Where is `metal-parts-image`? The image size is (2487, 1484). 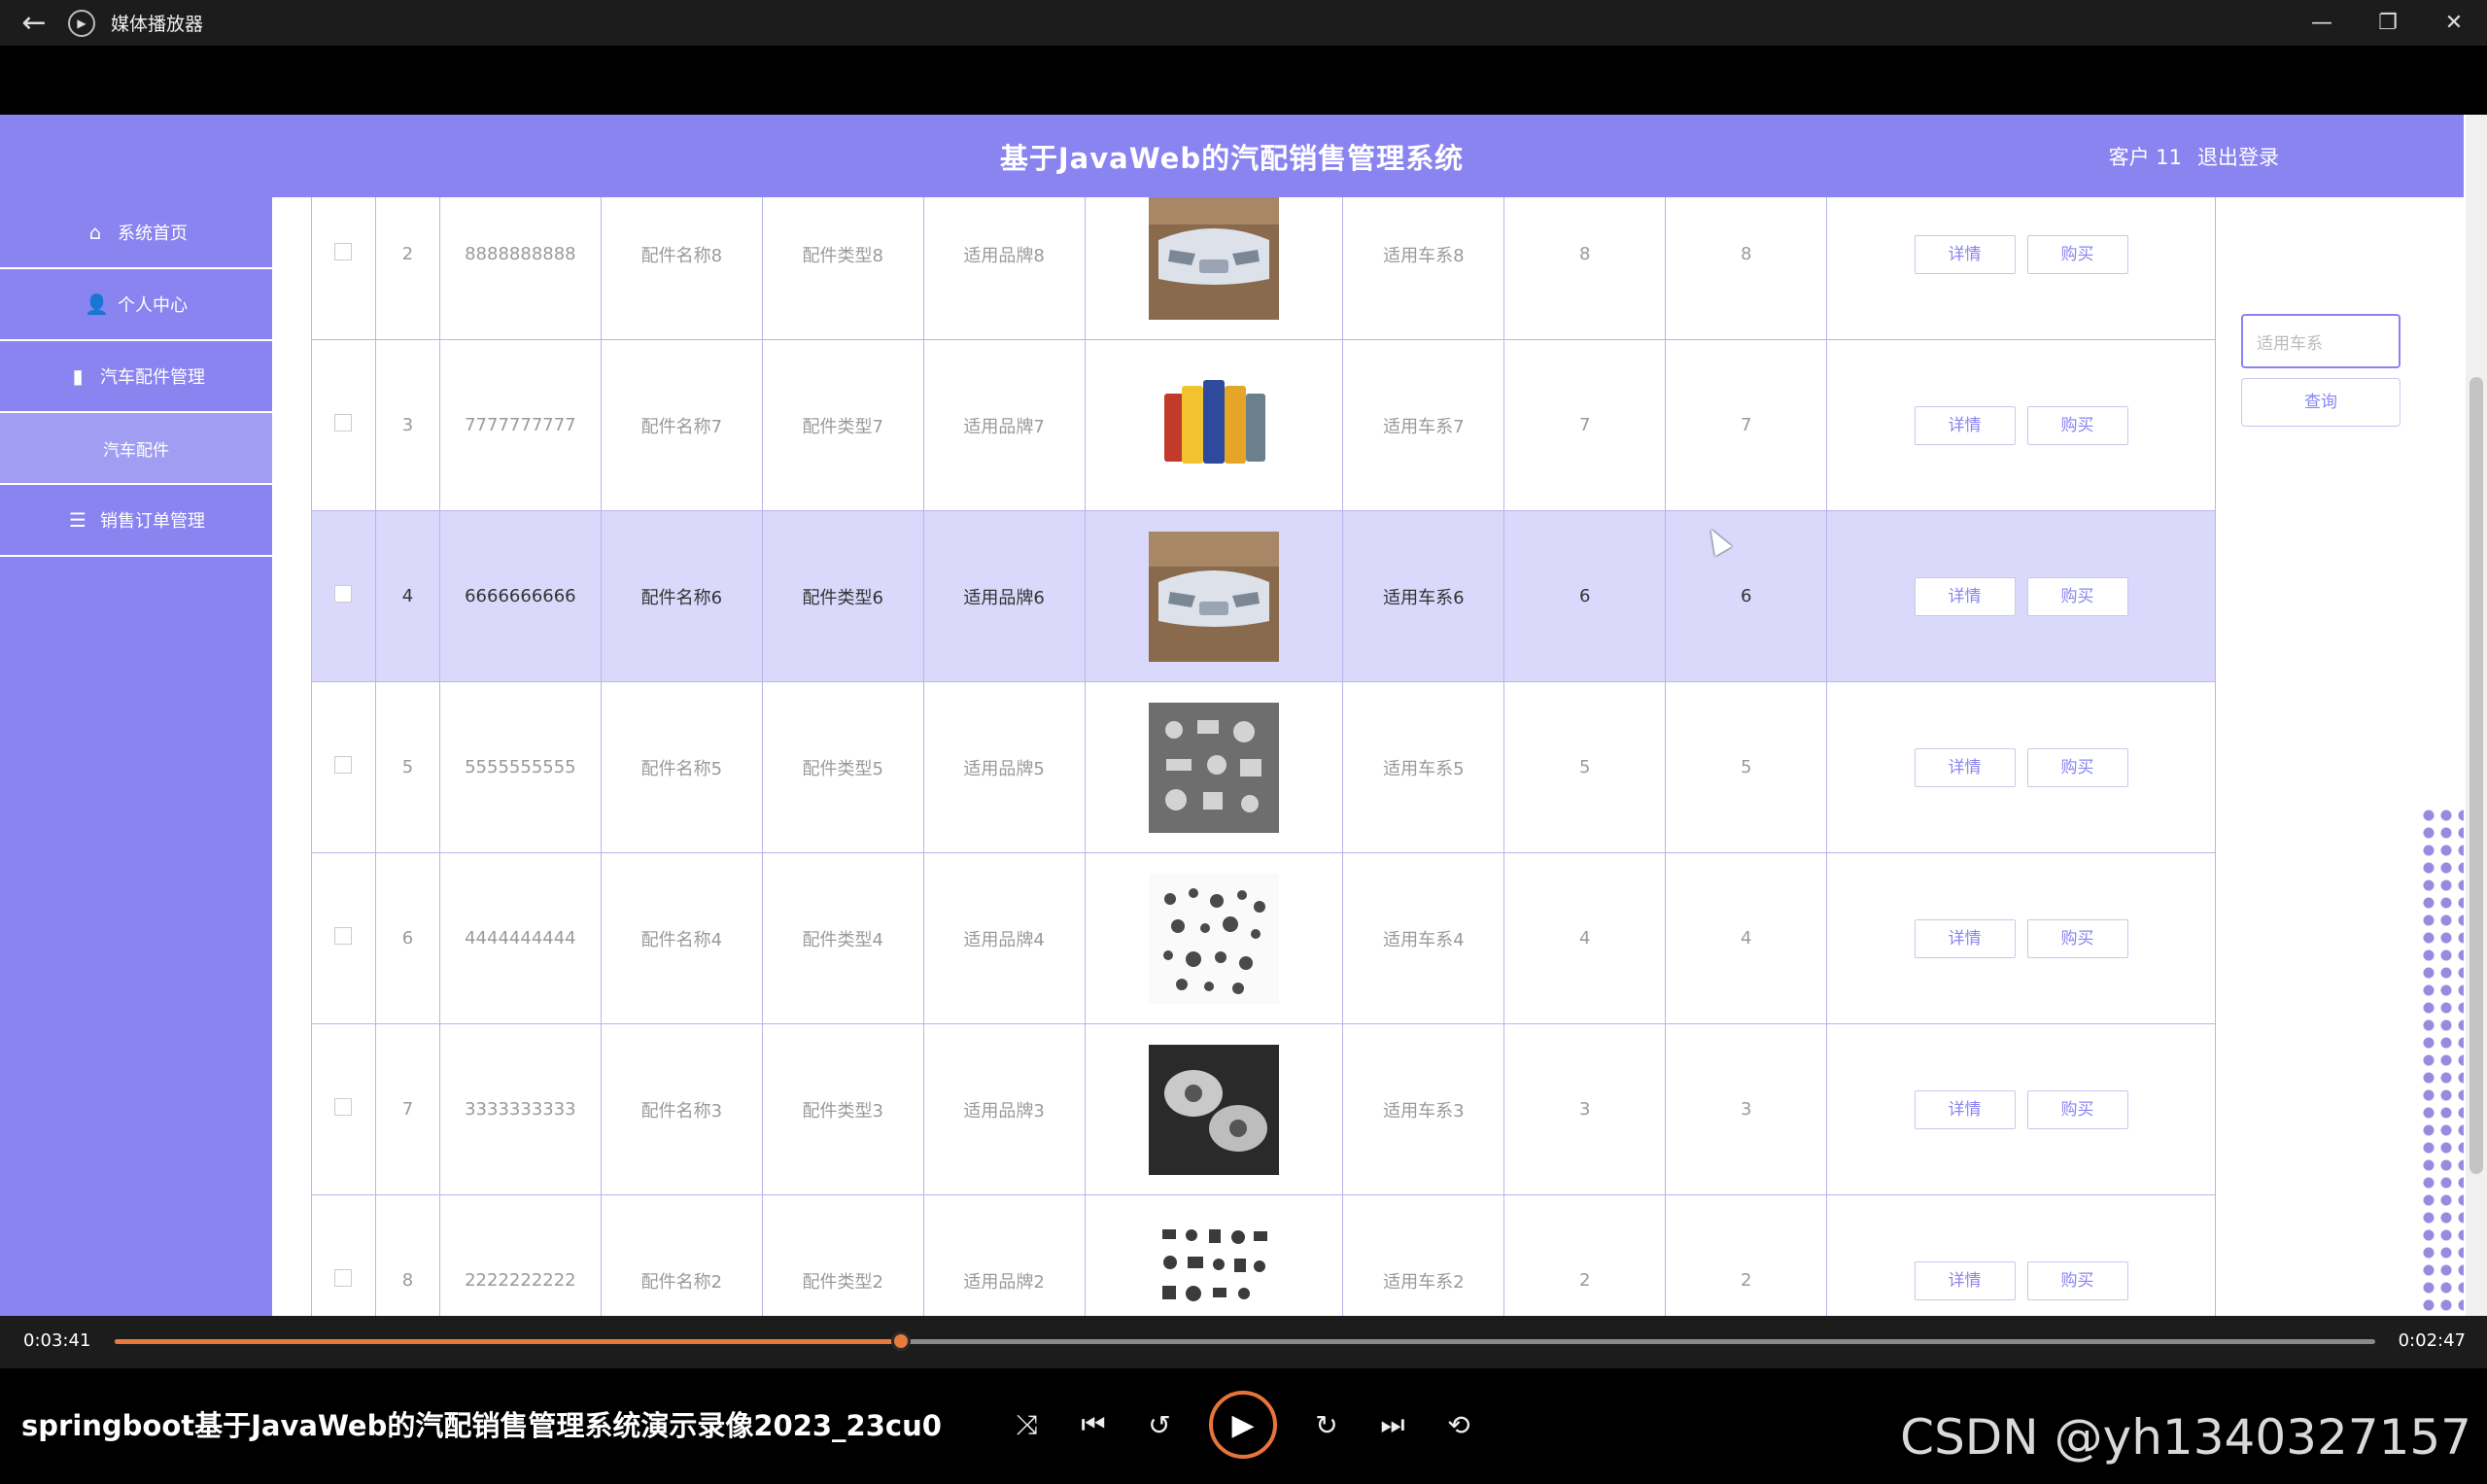 metal-parts-image is located at coordinates (1214, 767).